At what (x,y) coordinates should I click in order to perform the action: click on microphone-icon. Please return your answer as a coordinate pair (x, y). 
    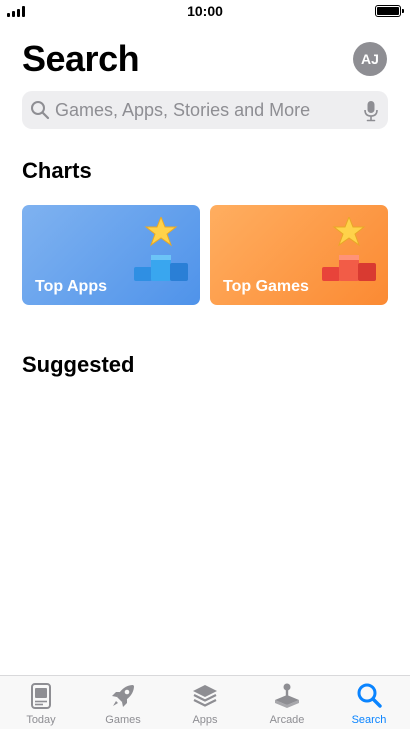
    Looking at the image, I should click on (371, 111).